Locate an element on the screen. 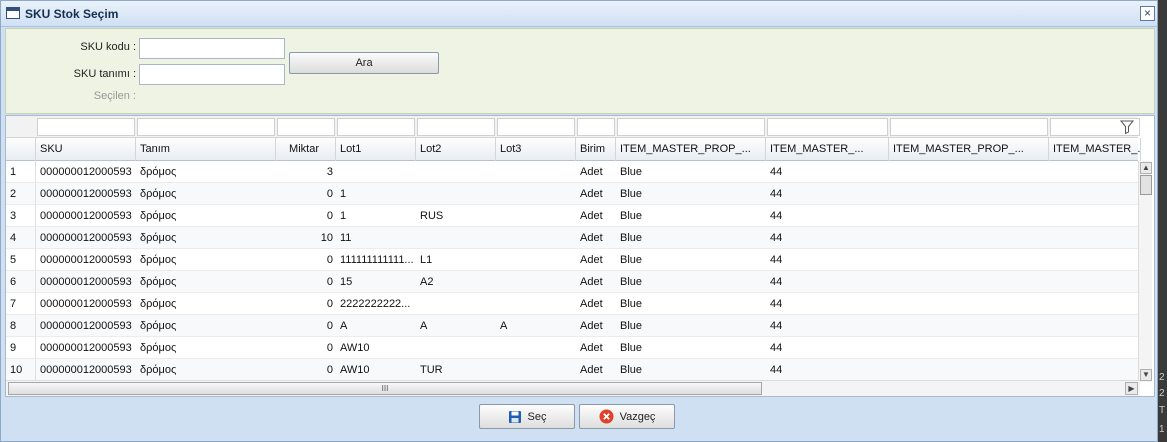  scroll-down-icon: ▼ is located at coordinates (1146, 375).